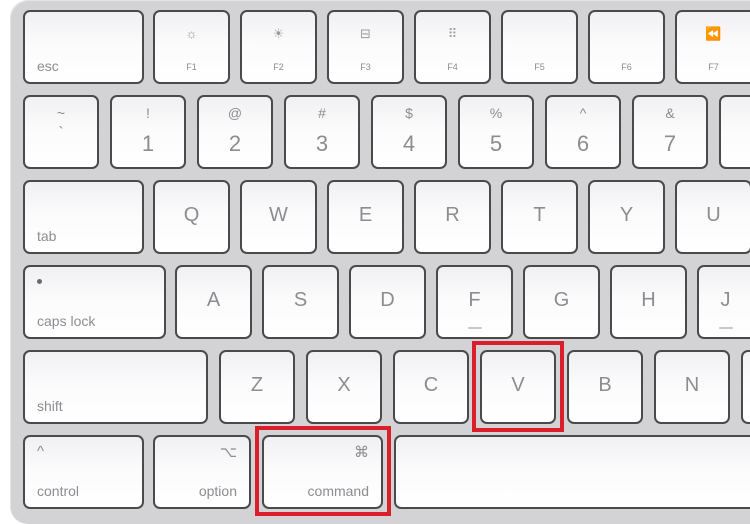 This screenshot has width=750, height=524. Describe the element at coordinates (61, 113) in the screenshot. I see `key-backtick-shift: ~` at that location.